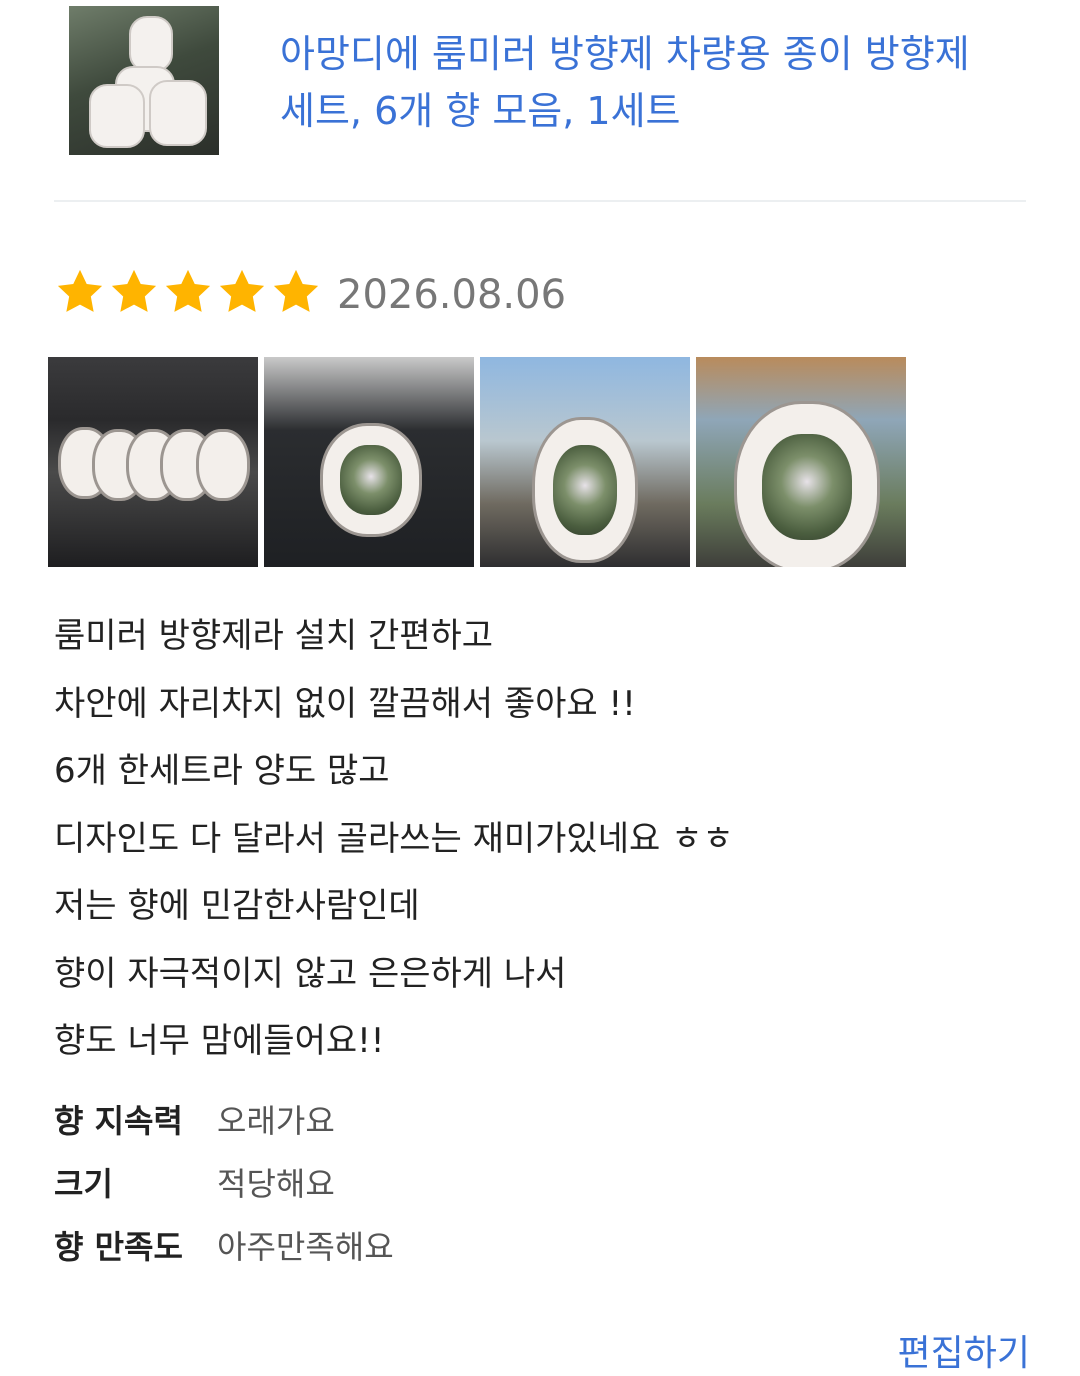 This screenshot has width=1080, height=1376. What do you see at coordinates (118, 1121) in the screenshot?
I see `attribute-label: 향 지속력` at bounding box center [118, 1121].